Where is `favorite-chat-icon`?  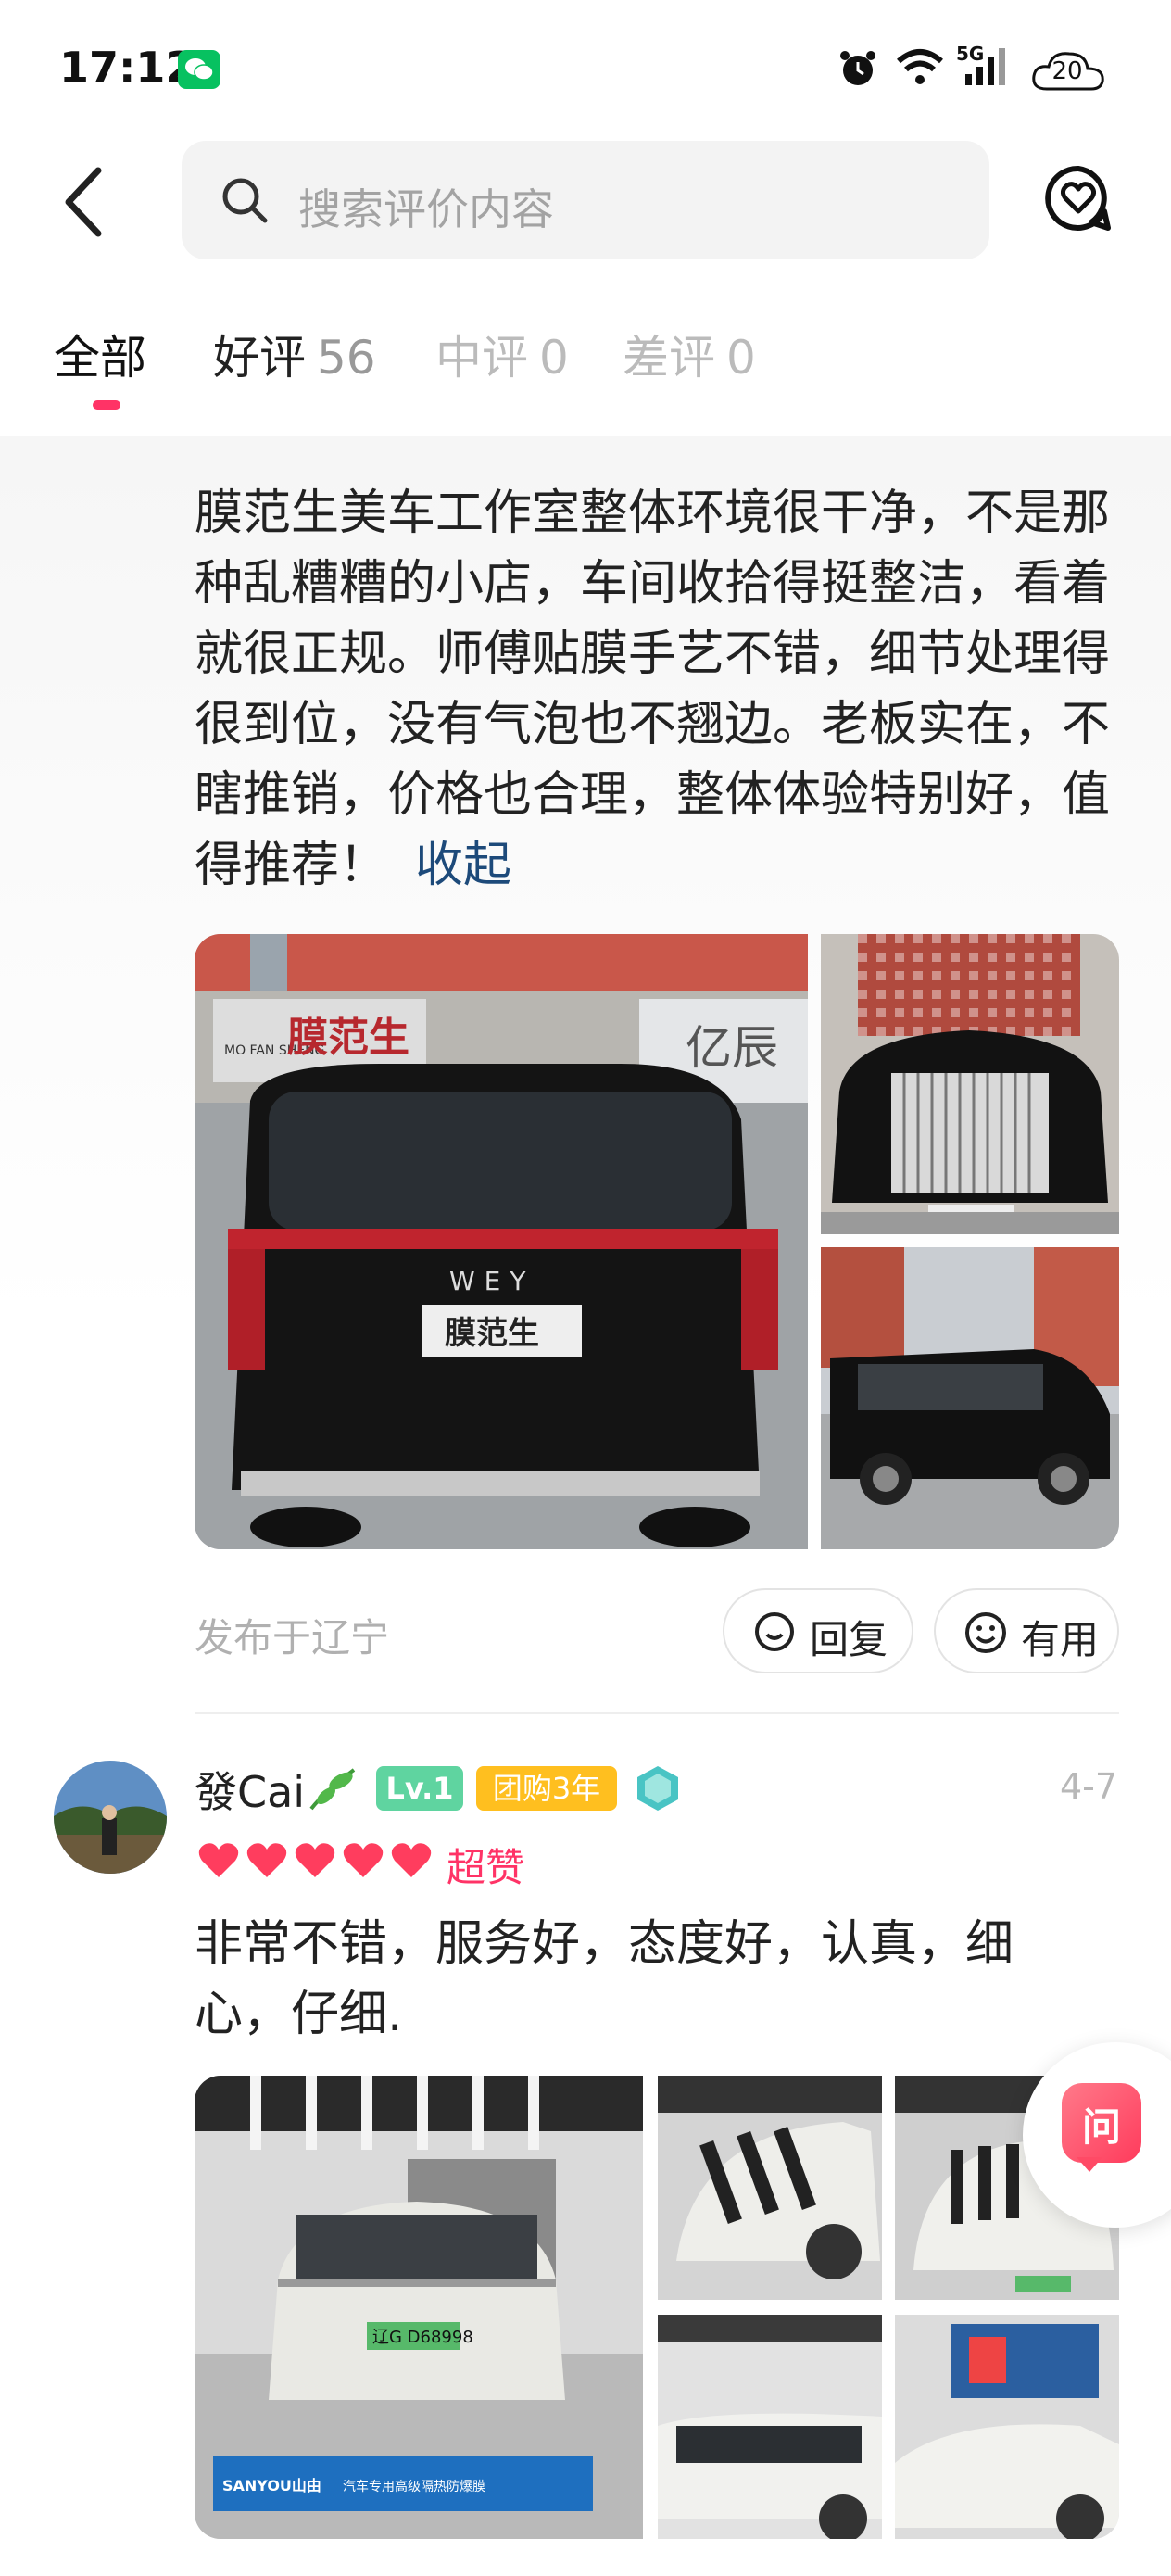
favorite-chat-icon is located at coordinates (1079, 200).